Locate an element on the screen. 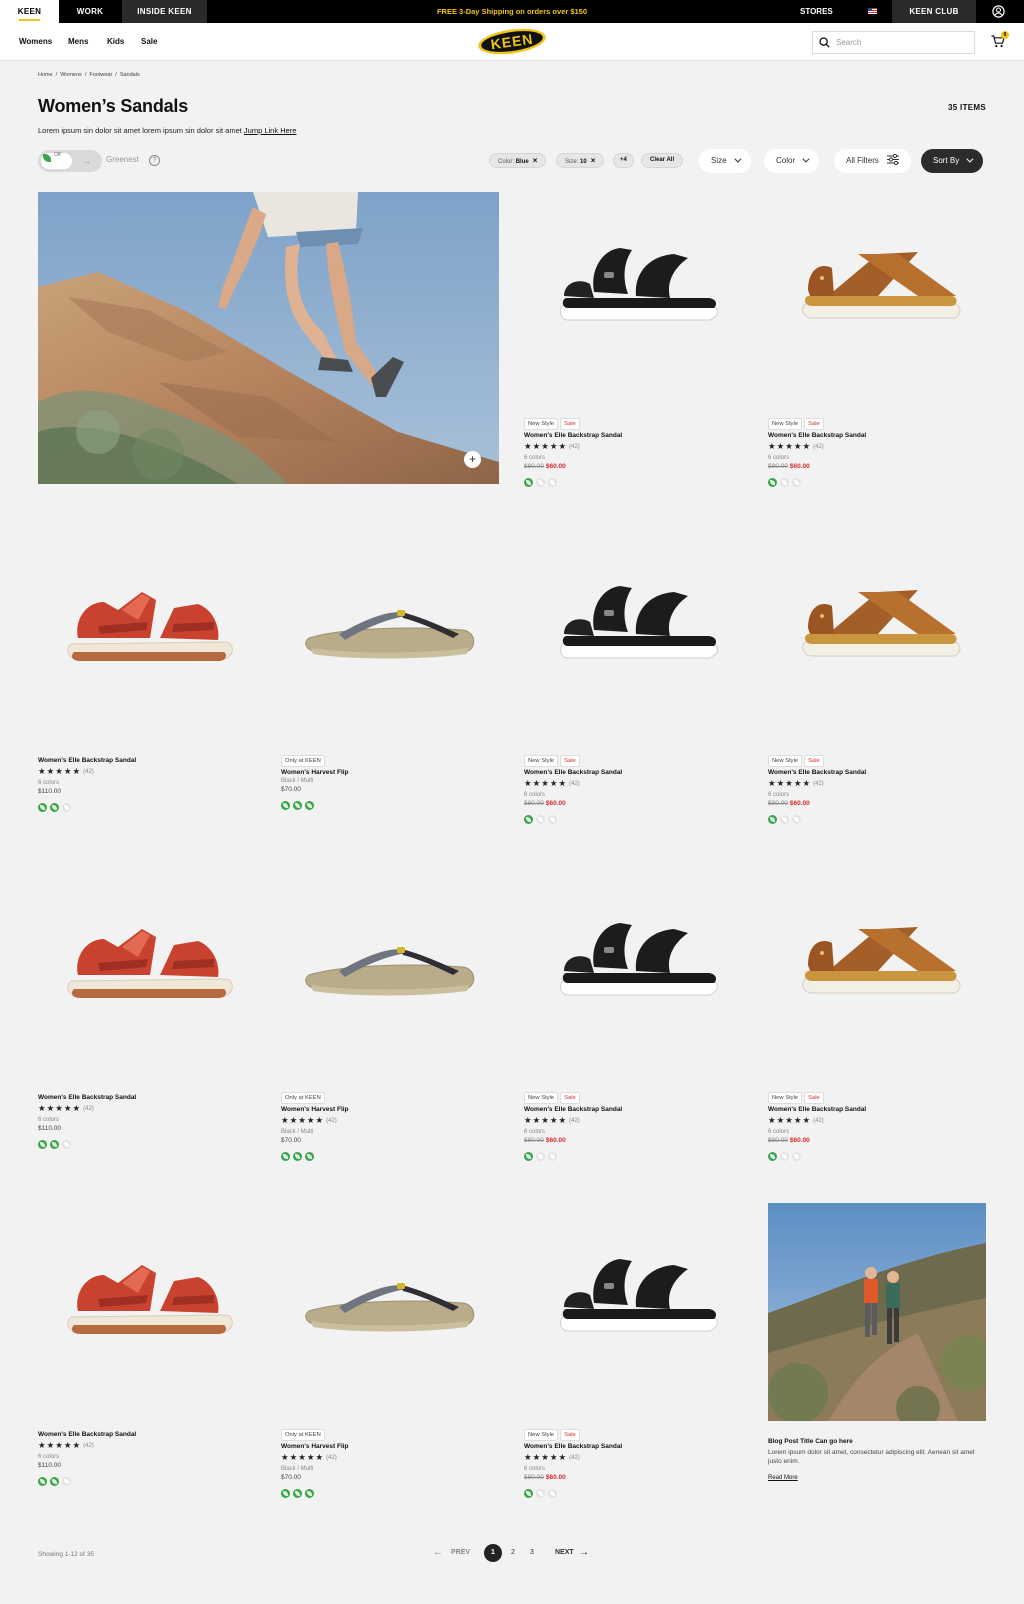  jump-link: Jump Link Here is located at coordinates (270, 130).